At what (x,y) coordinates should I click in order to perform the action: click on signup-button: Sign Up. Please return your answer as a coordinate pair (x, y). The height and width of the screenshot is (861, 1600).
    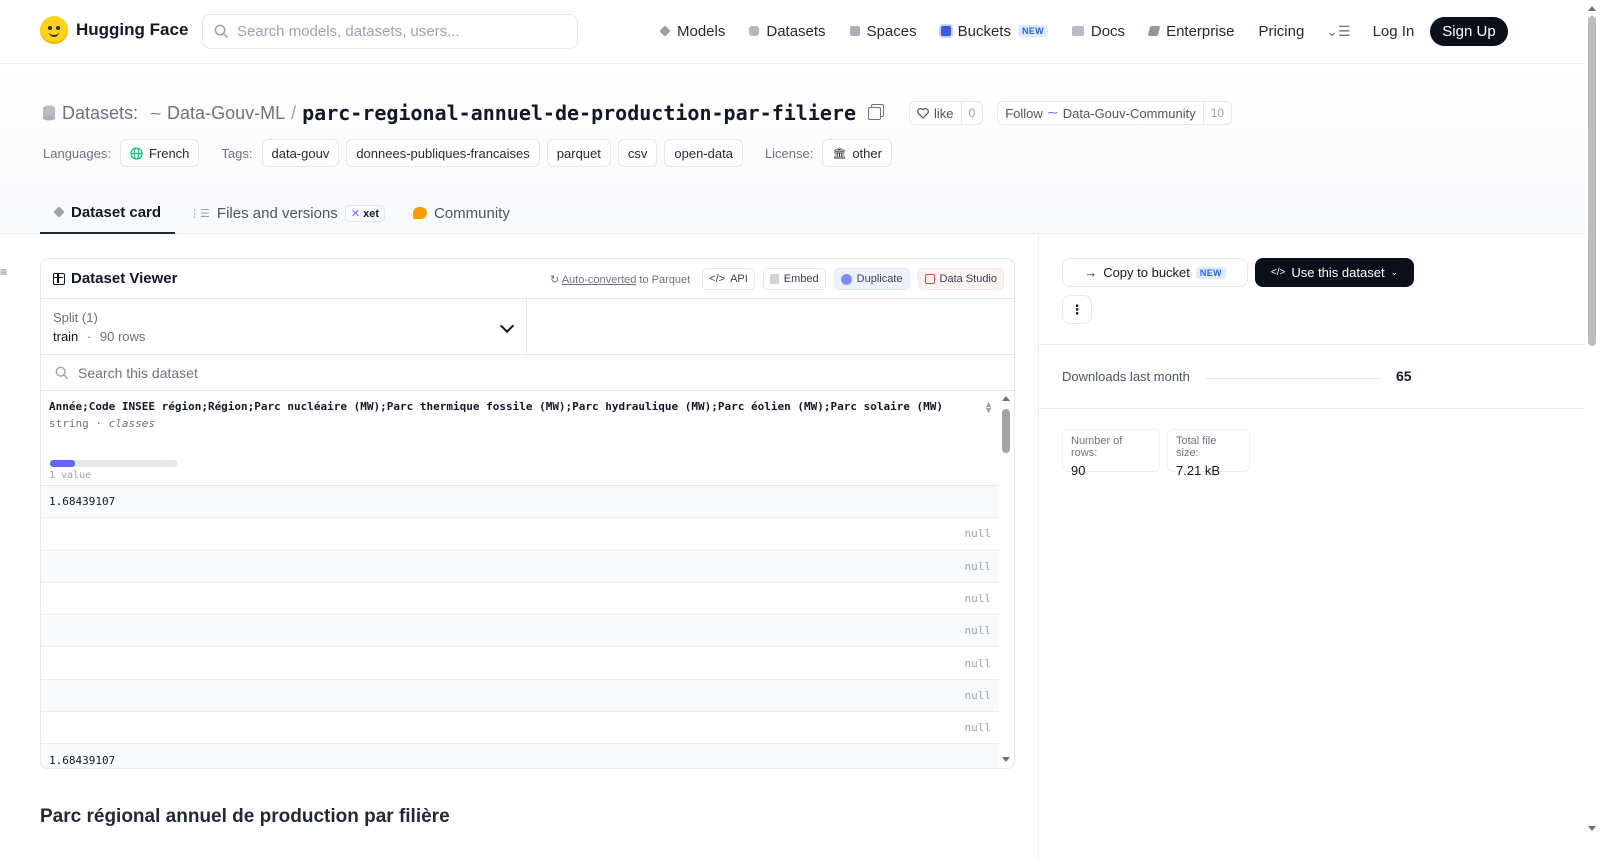
    Looking at the image, I should click on (1469, 31).